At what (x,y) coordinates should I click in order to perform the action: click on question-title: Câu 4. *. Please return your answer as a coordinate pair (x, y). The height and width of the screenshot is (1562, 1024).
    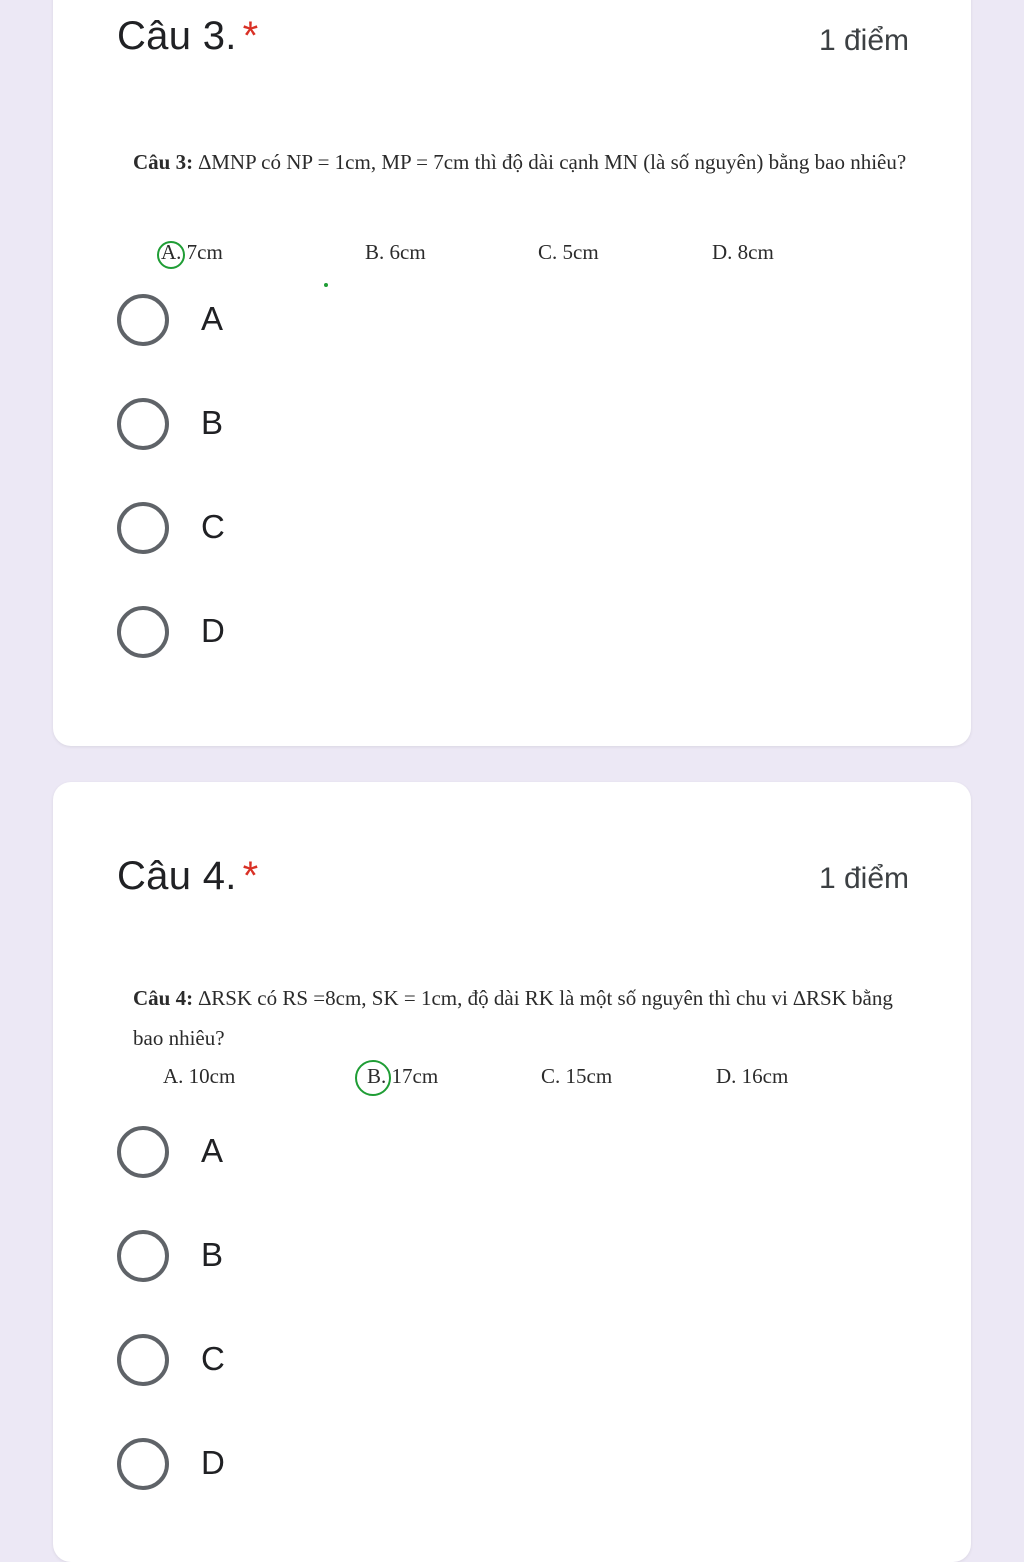
    Looking at the image, I should click on (188, 876).